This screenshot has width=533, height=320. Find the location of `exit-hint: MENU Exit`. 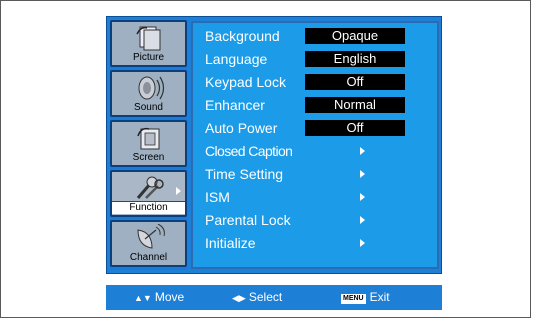

exit-hint: MENU Exit is located at coordinates (365, 297).